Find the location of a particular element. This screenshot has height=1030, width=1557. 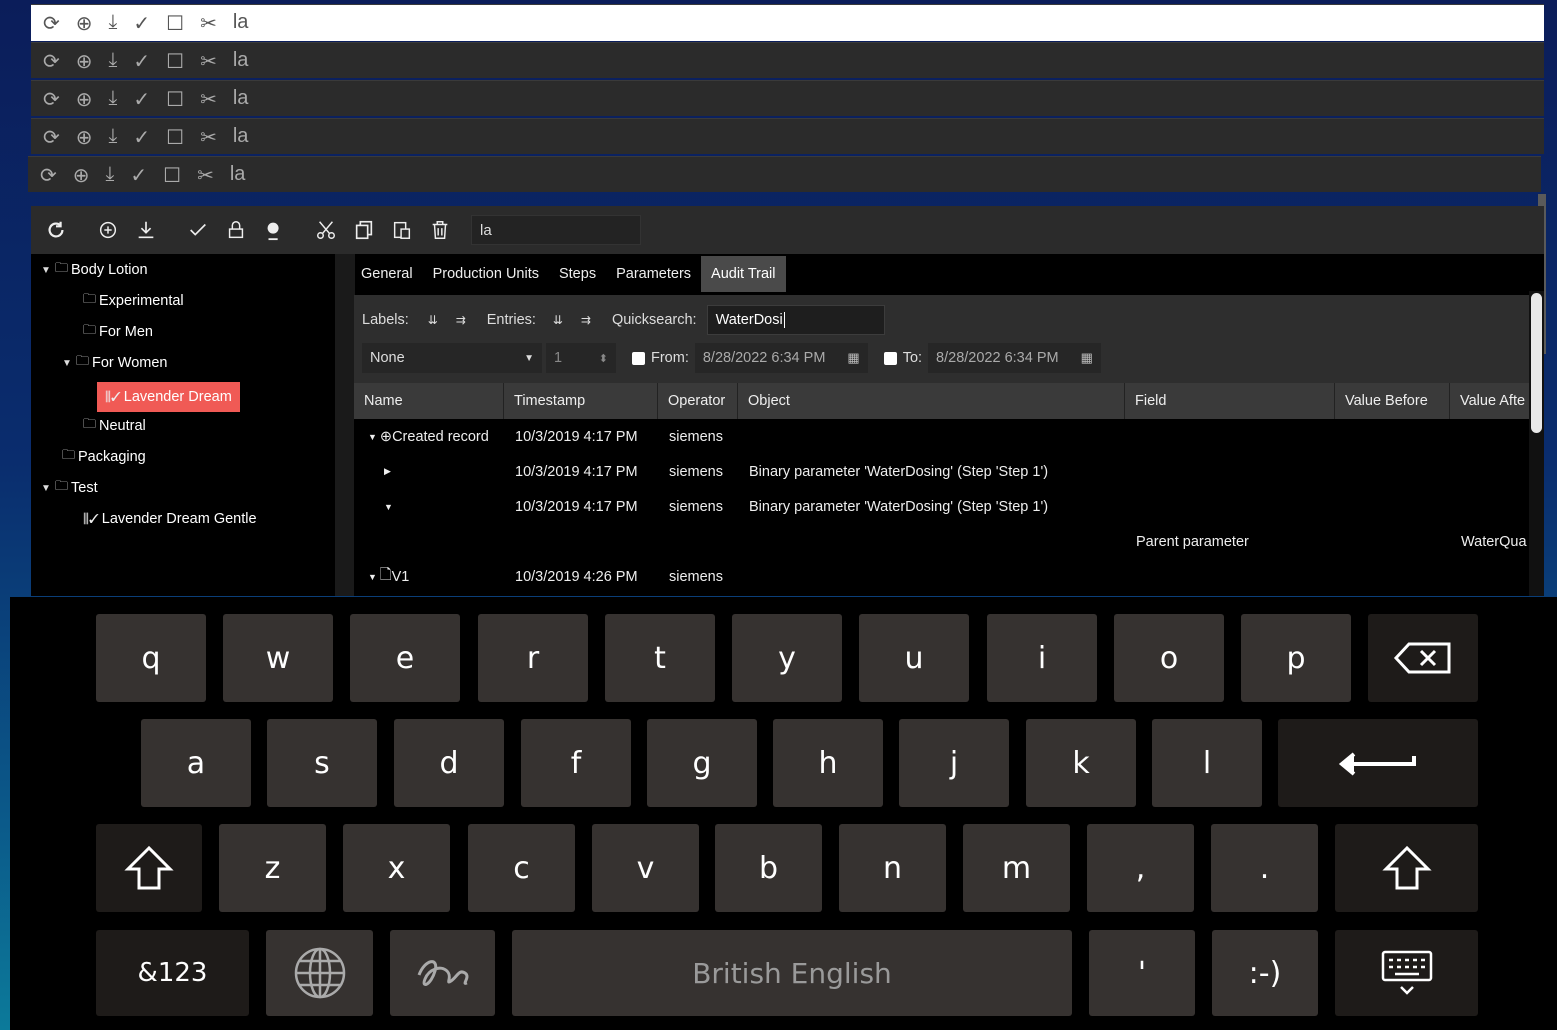

column-header-timestamp: Timestamp is located at coordinates (581, 401).